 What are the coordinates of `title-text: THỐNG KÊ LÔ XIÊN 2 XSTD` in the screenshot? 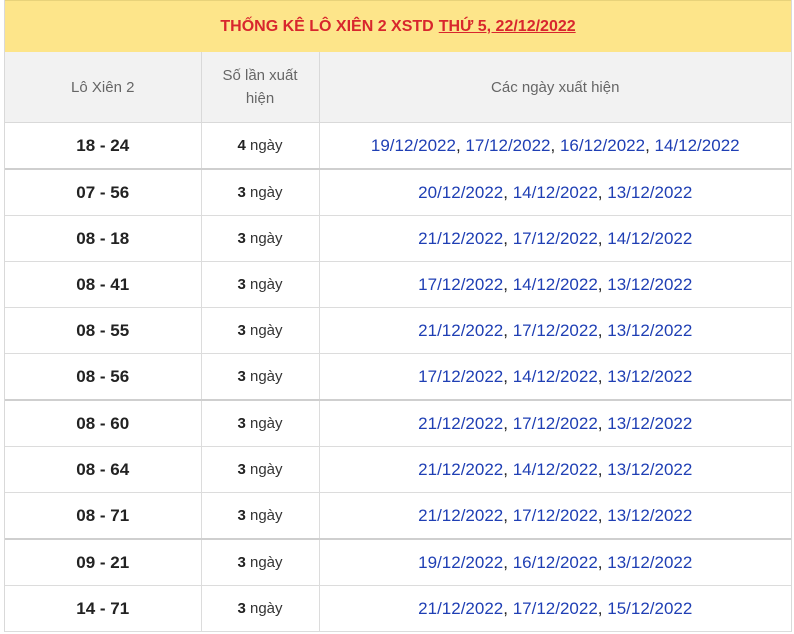 It's located at (327, 26).